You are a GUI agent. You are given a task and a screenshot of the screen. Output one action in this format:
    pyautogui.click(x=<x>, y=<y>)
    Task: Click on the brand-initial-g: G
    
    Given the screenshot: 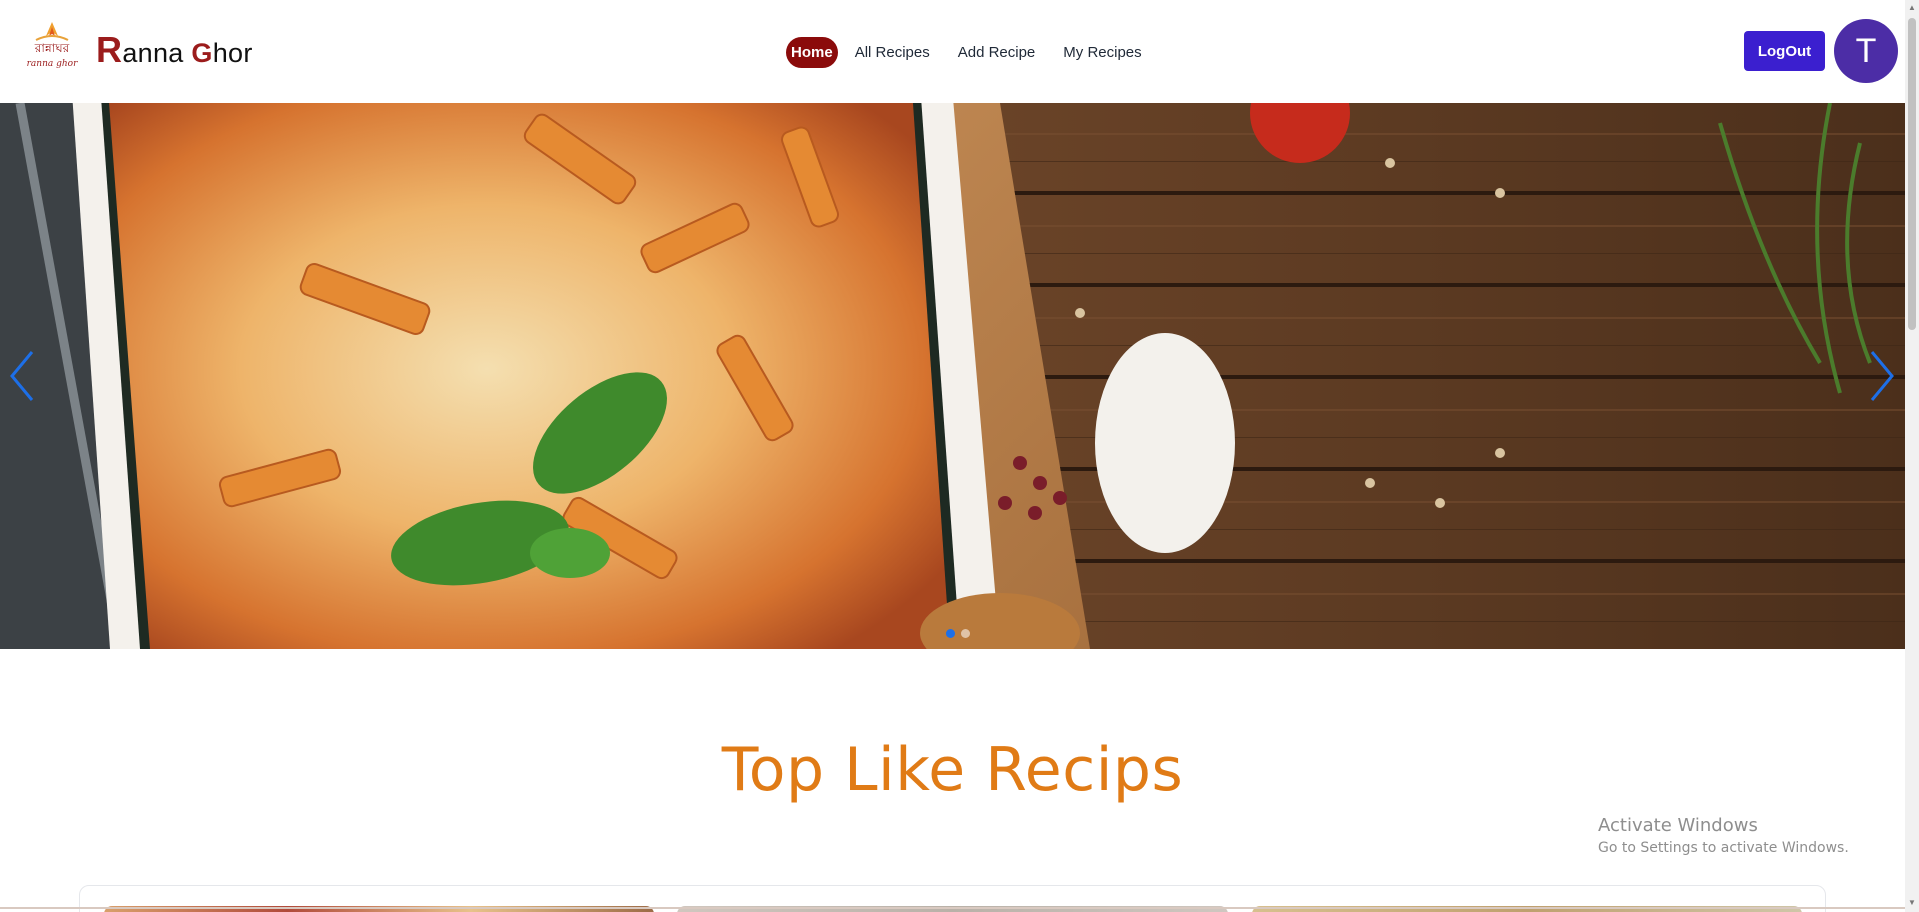 What is the action you would take?
    pyautogui.click(x=202, y=53)
    